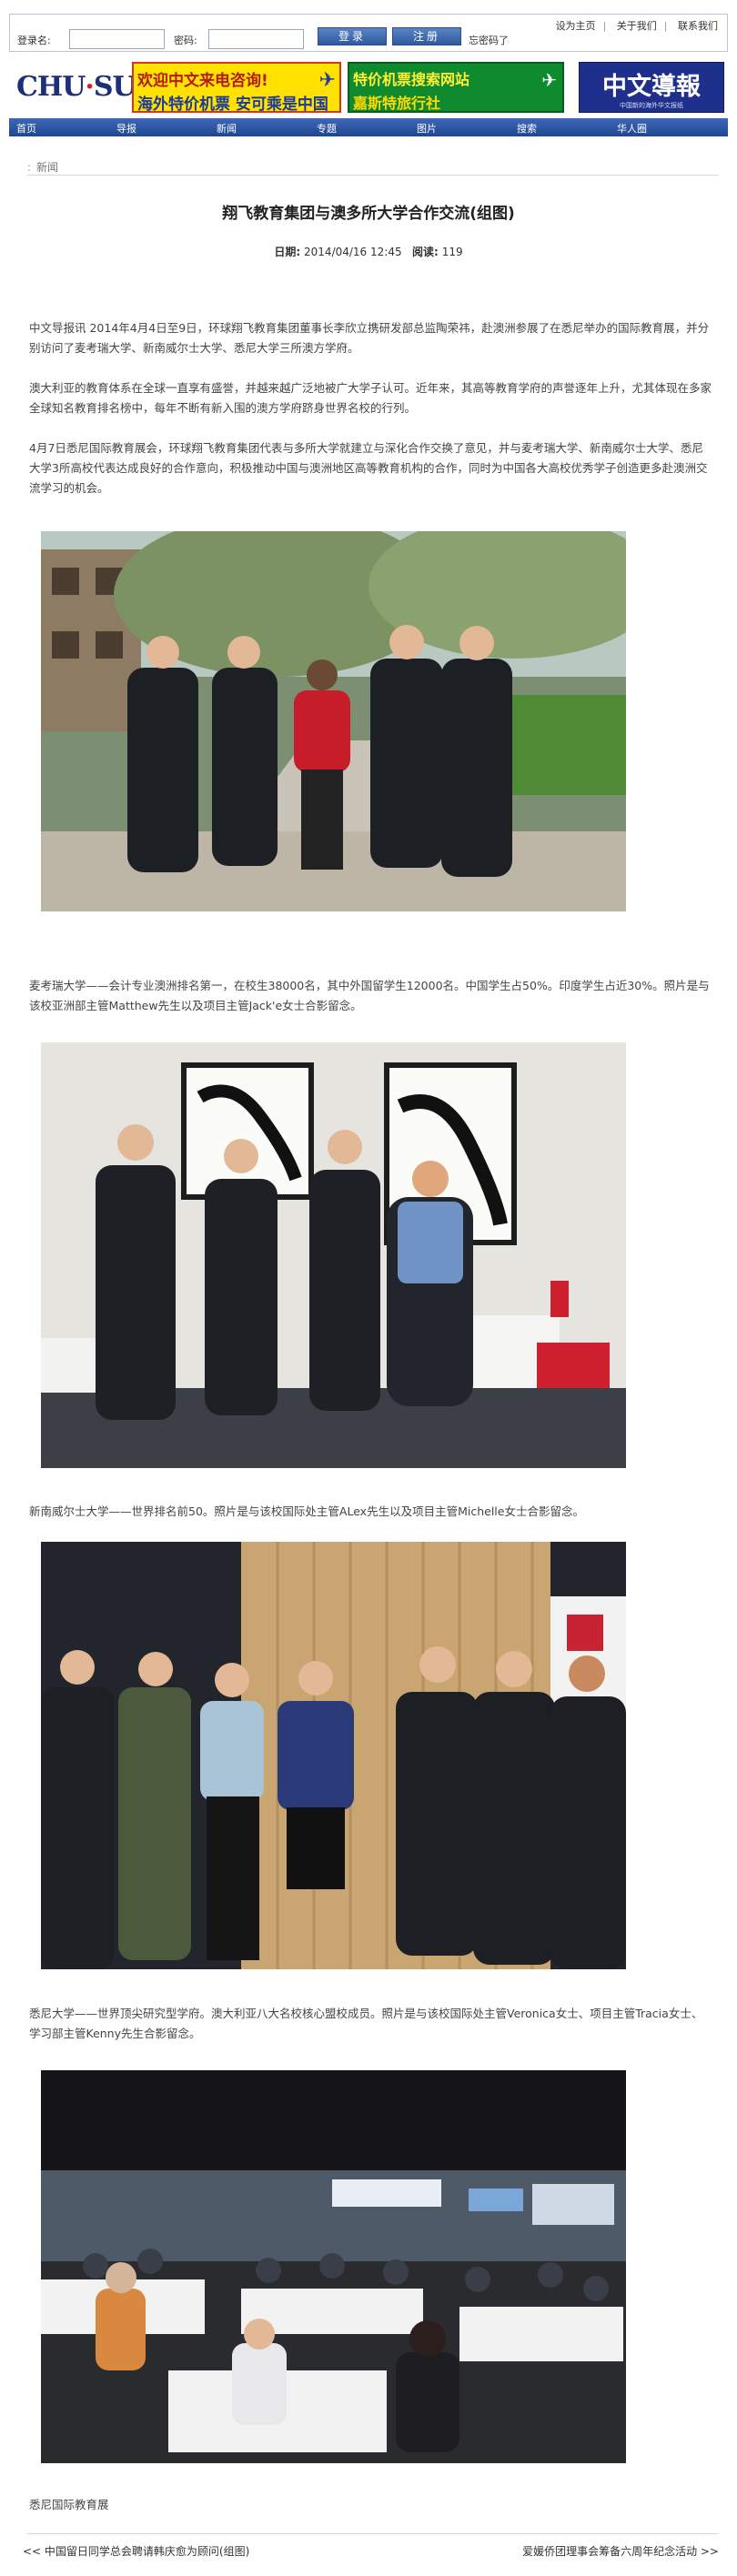  I want to click on newspaper-subtitle: 中国新的海外华文报纸, so click(651, 105).